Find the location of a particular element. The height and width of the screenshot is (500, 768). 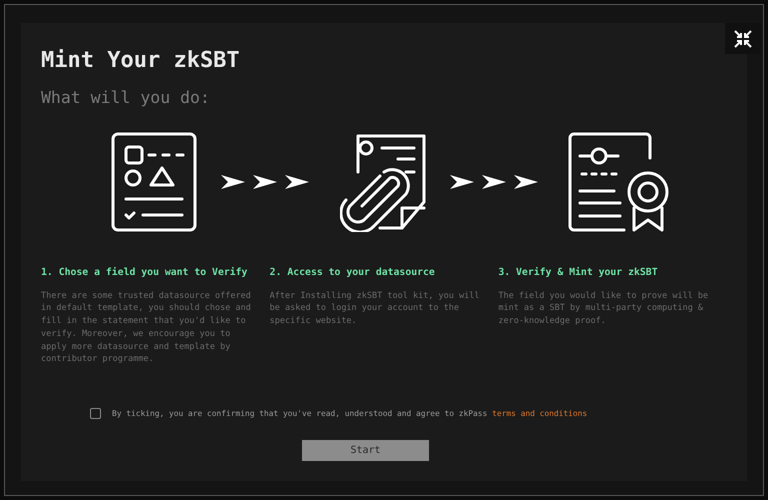

step-description: There are some trusted datasource offered in default template, you should chose and fill in the statement that you'd like to verify. Moreover, we encourage you to apply more datasource and template by contributor programme. is located at coordinates (146, 328).